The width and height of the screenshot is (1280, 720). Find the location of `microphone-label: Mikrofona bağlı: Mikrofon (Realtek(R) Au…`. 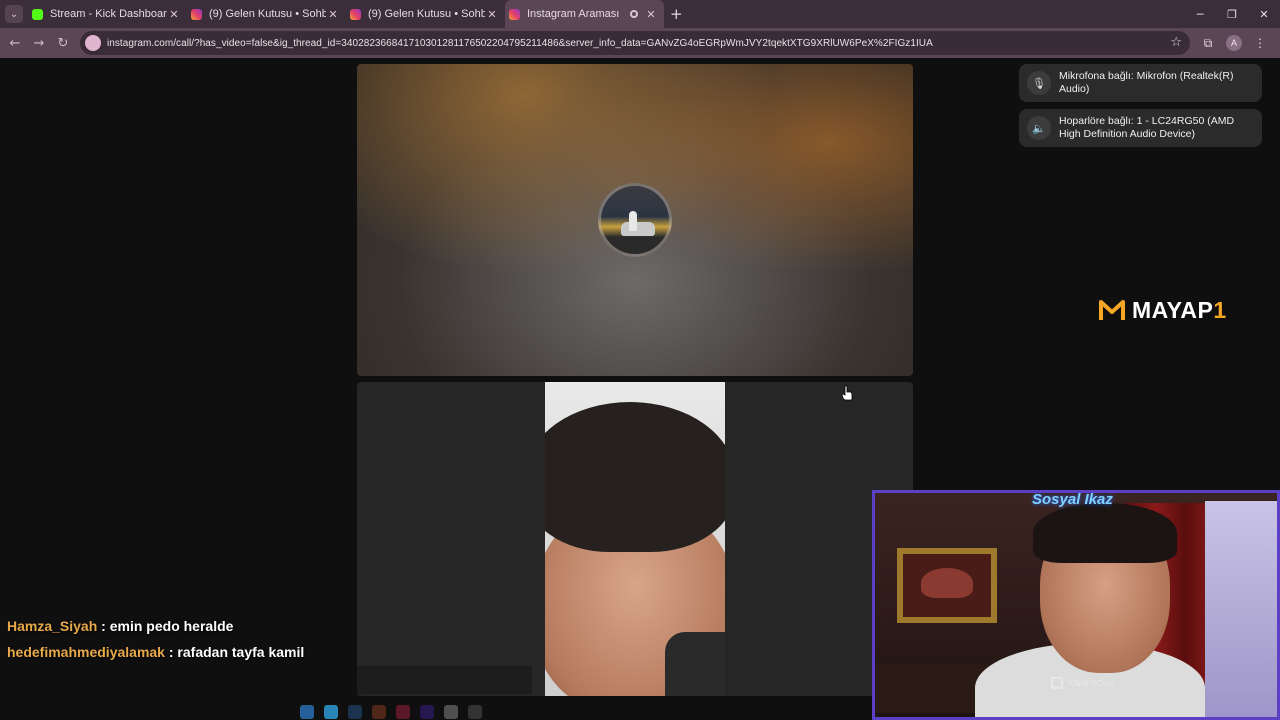

microphone-label: Mikrofona bağlı: Mikrofon (Realtek(R) Au… is located at coordinates (1146, 82).